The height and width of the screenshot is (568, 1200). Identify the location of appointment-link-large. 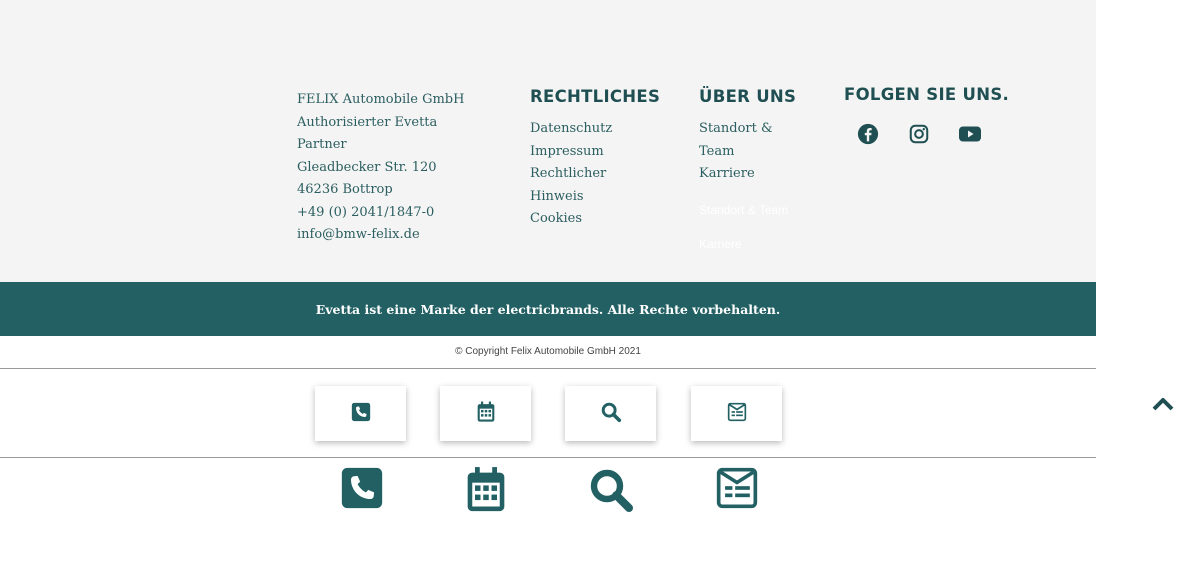
(486, 492).